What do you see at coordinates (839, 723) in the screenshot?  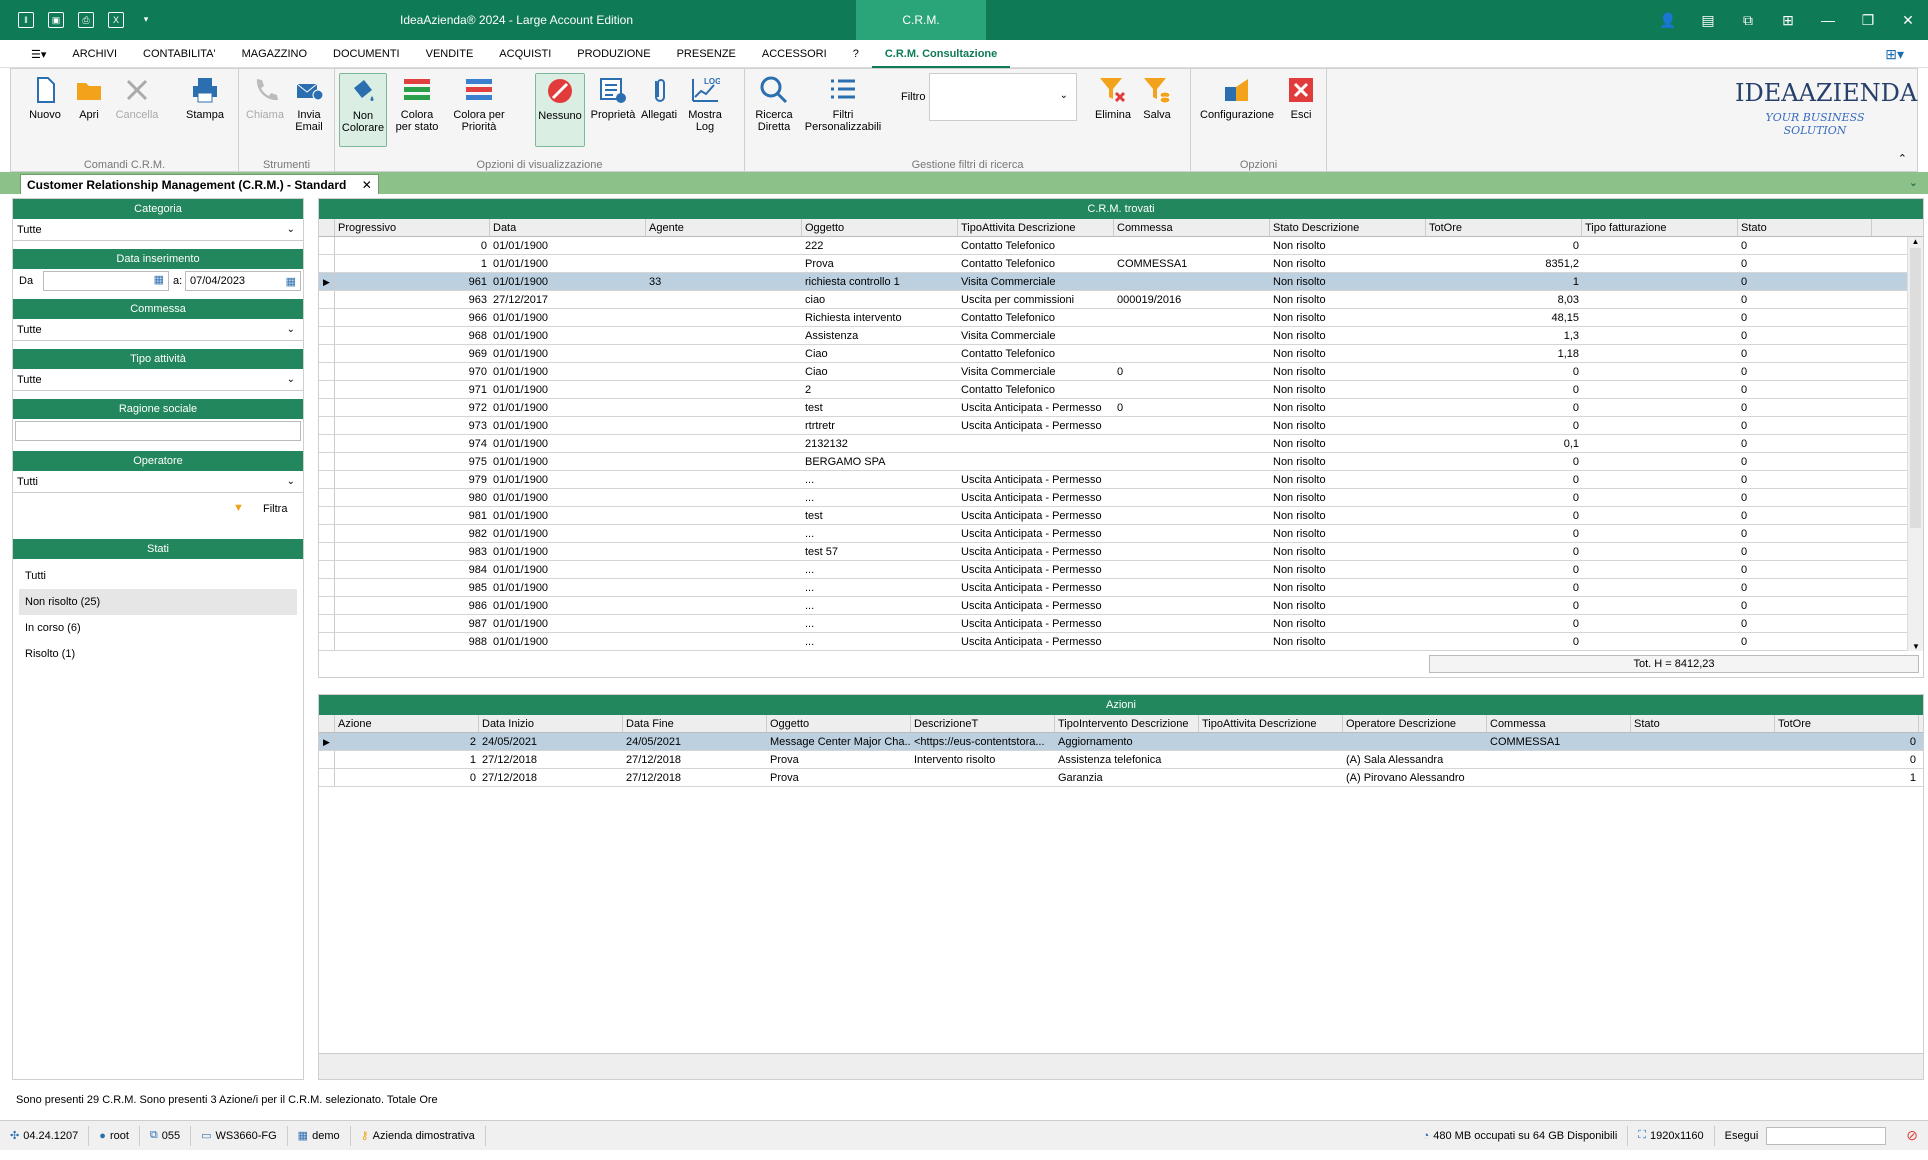 I see `azioni-column-header: Oggetto` at bounding box center [839, 723].